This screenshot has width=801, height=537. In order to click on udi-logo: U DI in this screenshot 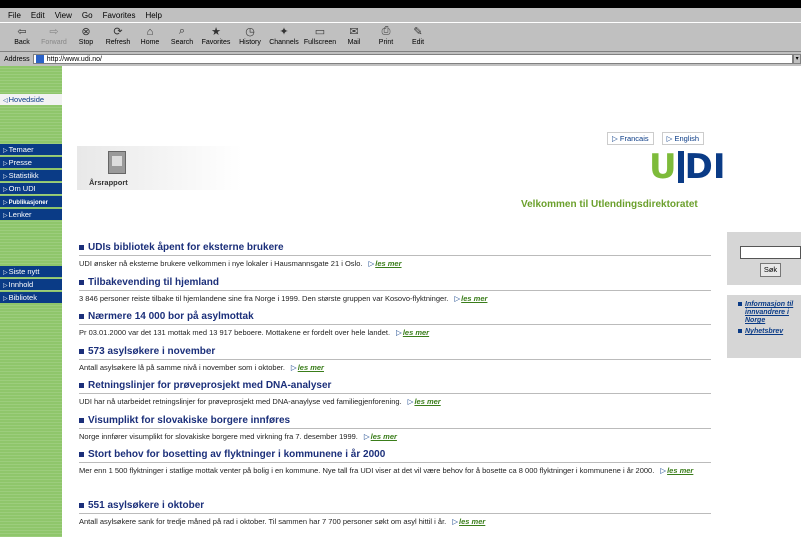, I will do `click(687, 167)`.